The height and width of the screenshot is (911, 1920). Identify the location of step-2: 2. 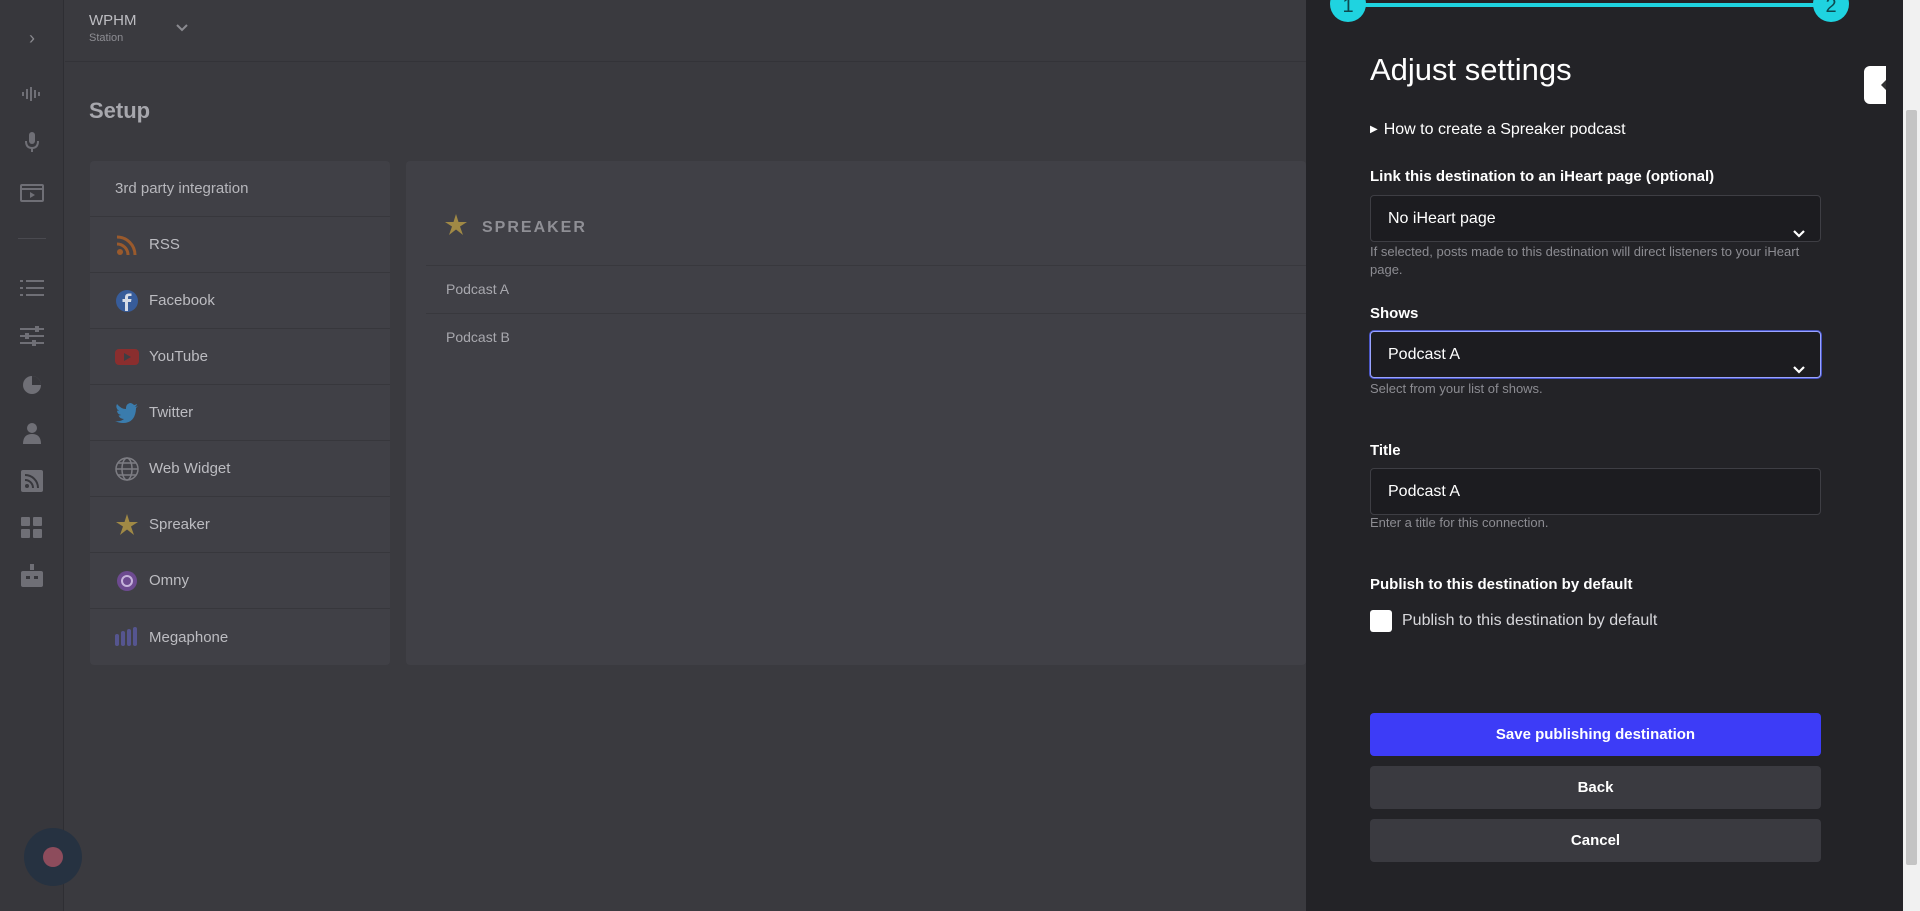
(1831, 11).